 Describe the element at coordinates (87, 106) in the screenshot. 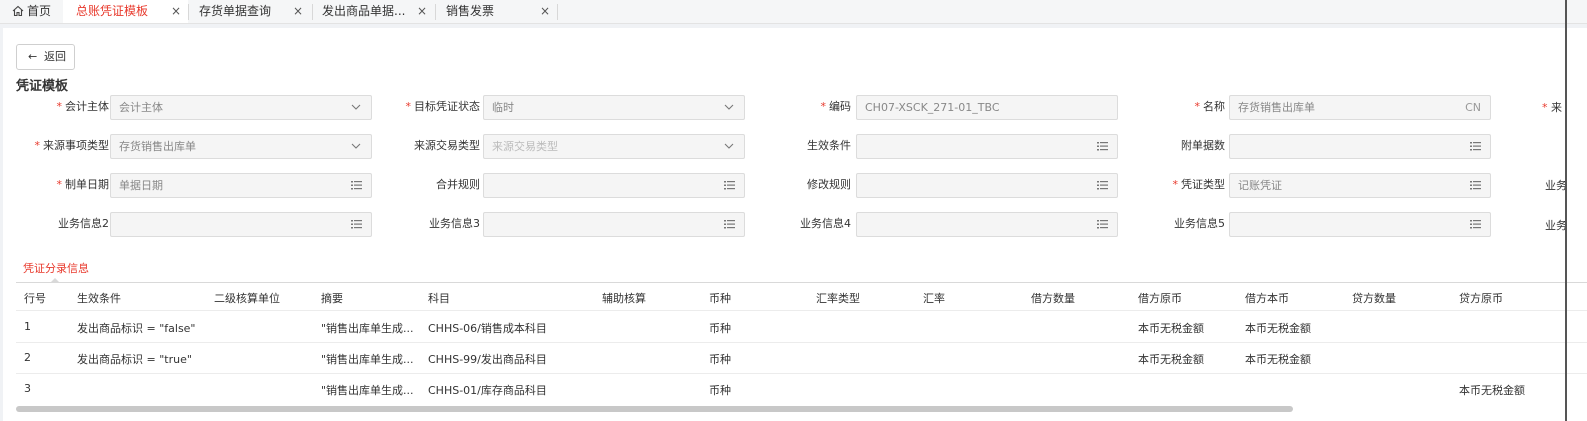

I see `field-label-text: 会计主体` at that location.